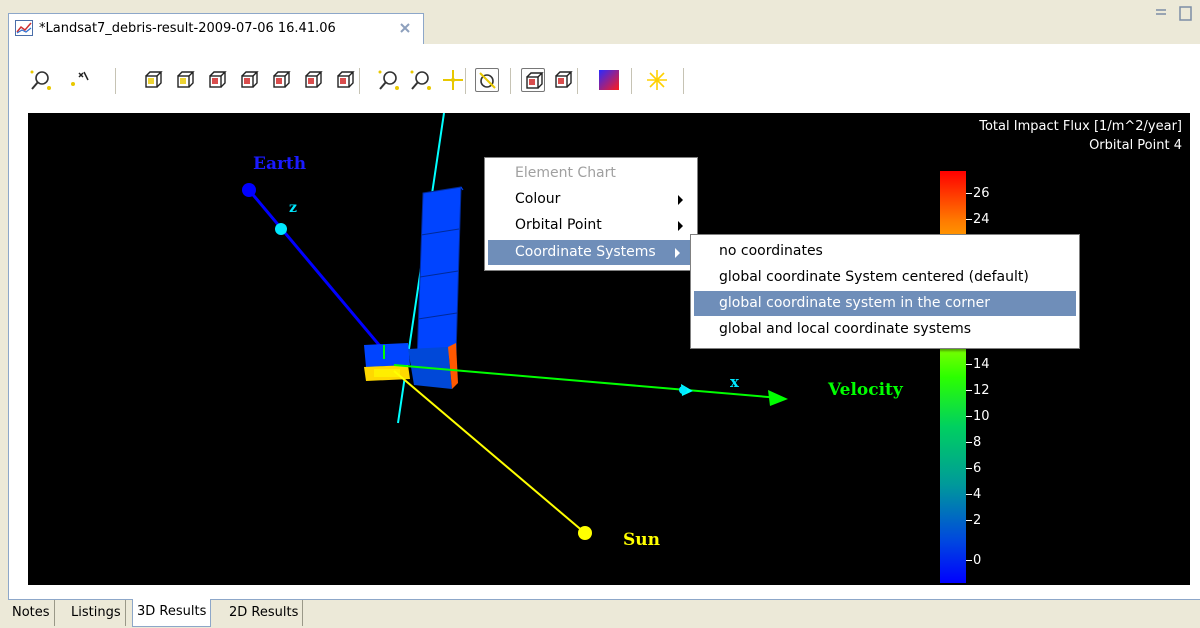 The width and height of the screenshot is (1200, 628). What do you see at coordinates (389, 80) in the screenshot?
I see `zoom-box-icon` at bounding box center [389, 80].